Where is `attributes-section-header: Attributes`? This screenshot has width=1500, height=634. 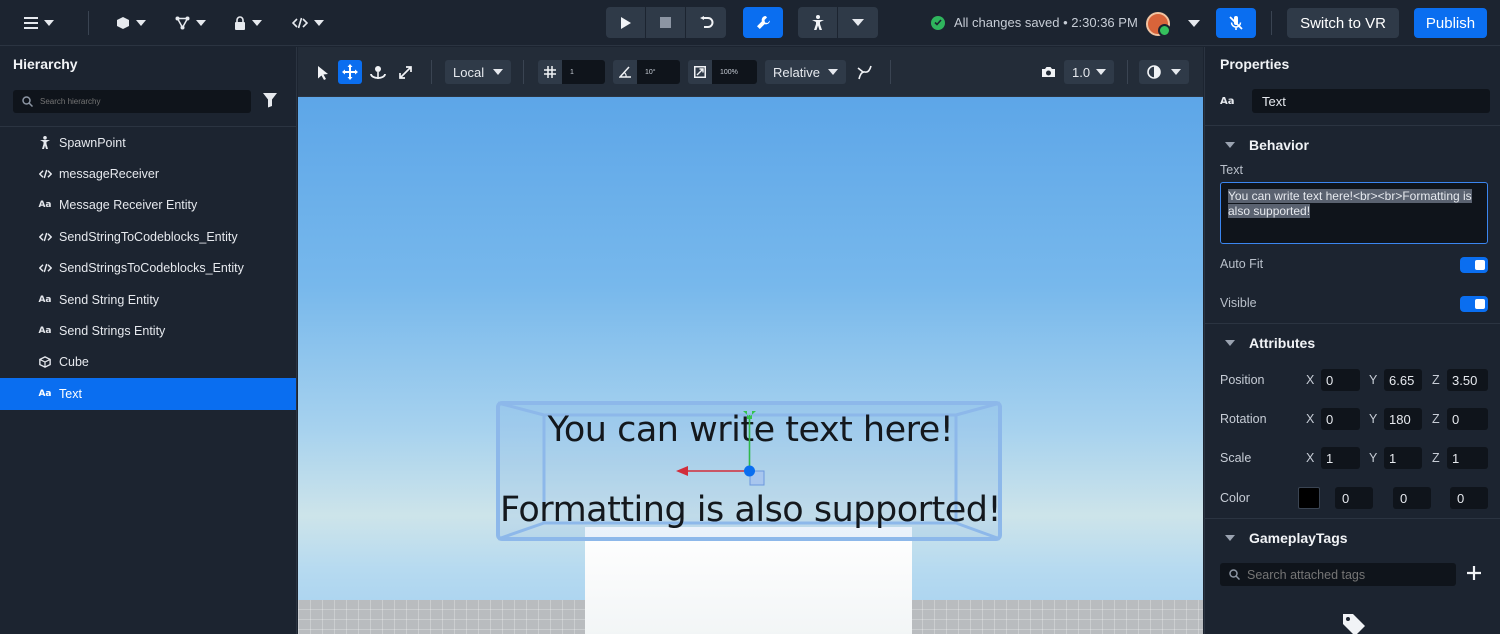
attributes-section-header: Attributes is located at coordinates (1270, 343).